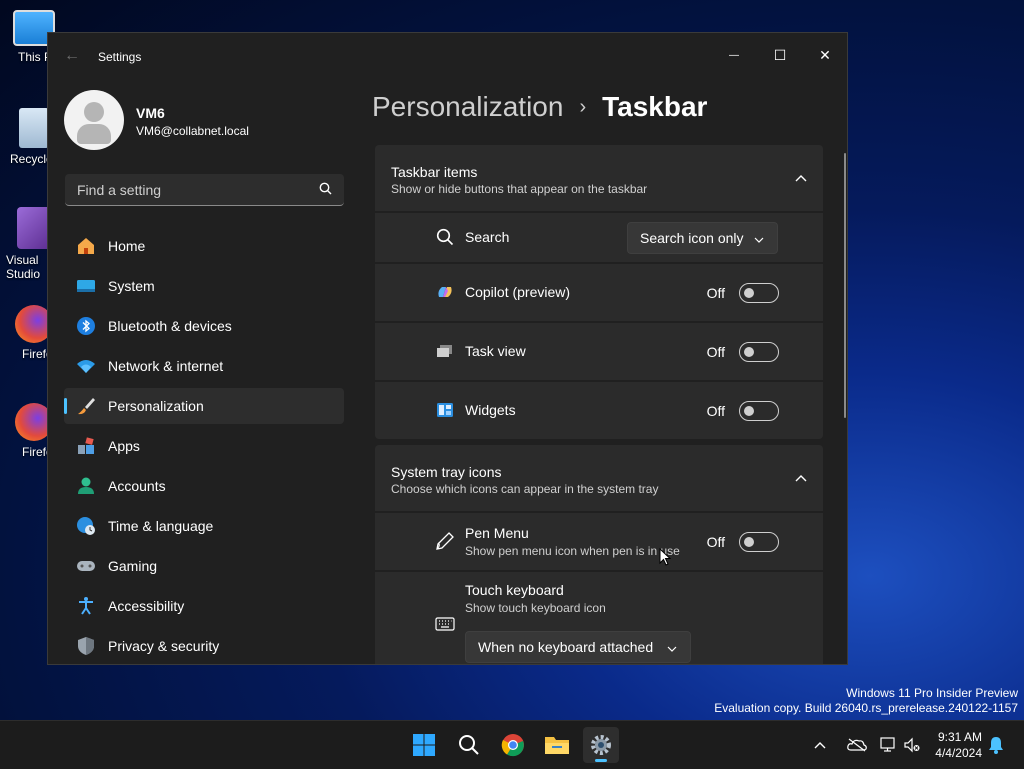  Describe the element at coordinates (86, 646) in the screenshot. I see `shield-icon` at that location.